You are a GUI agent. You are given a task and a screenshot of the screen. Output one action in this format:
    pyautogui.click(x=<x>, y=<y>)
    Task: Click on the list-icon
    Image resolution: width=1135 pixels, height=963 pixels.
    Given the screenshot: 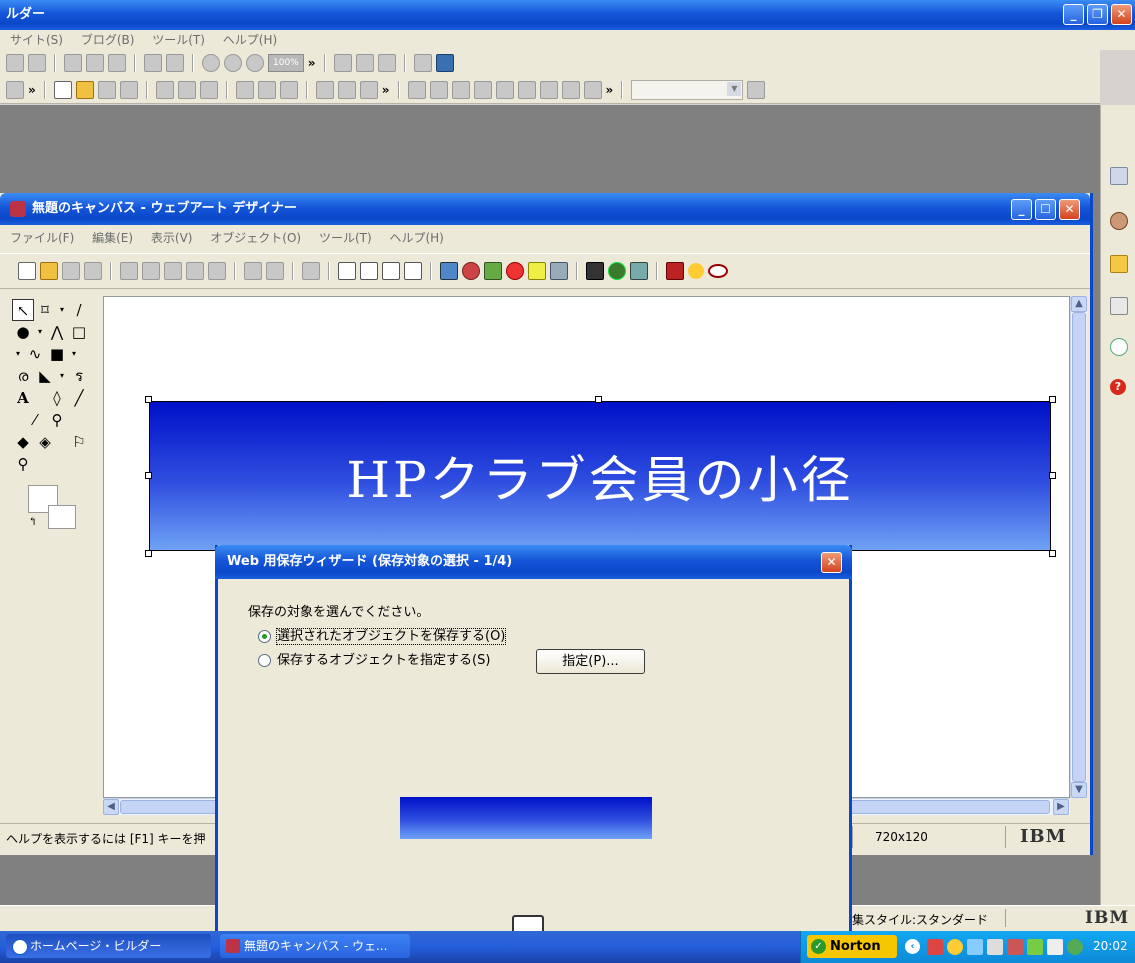 What is the action you would take?
    pyautogui.click(x=15, y=89)
    